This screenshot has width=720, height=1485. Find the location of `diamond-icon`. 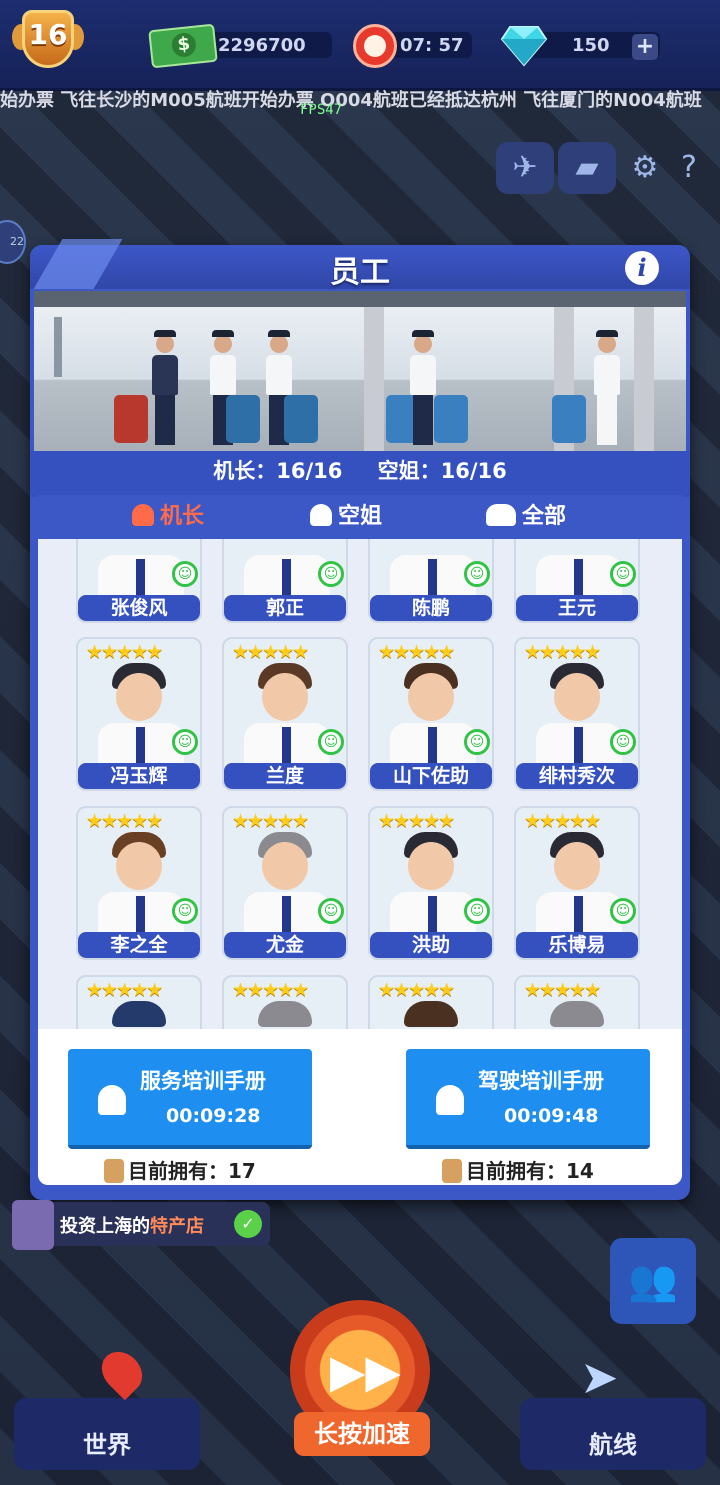

diamond-icon is located at coordinates (524, 46).